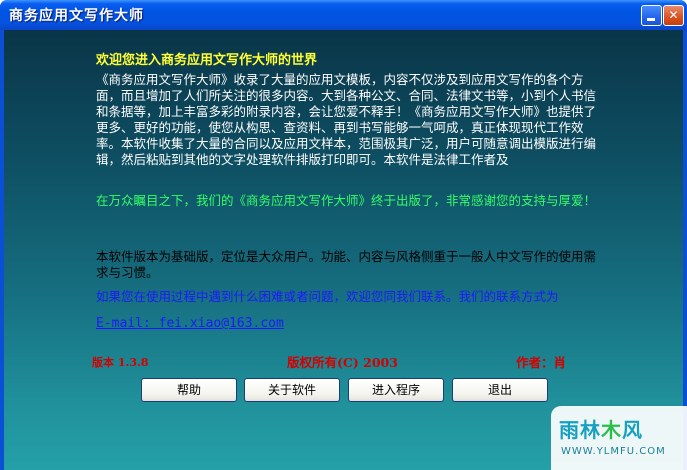  Describe the element at coordinates (76, 16) in the screenshot. I see `window-title: 商务应用文写作大师` at that location.